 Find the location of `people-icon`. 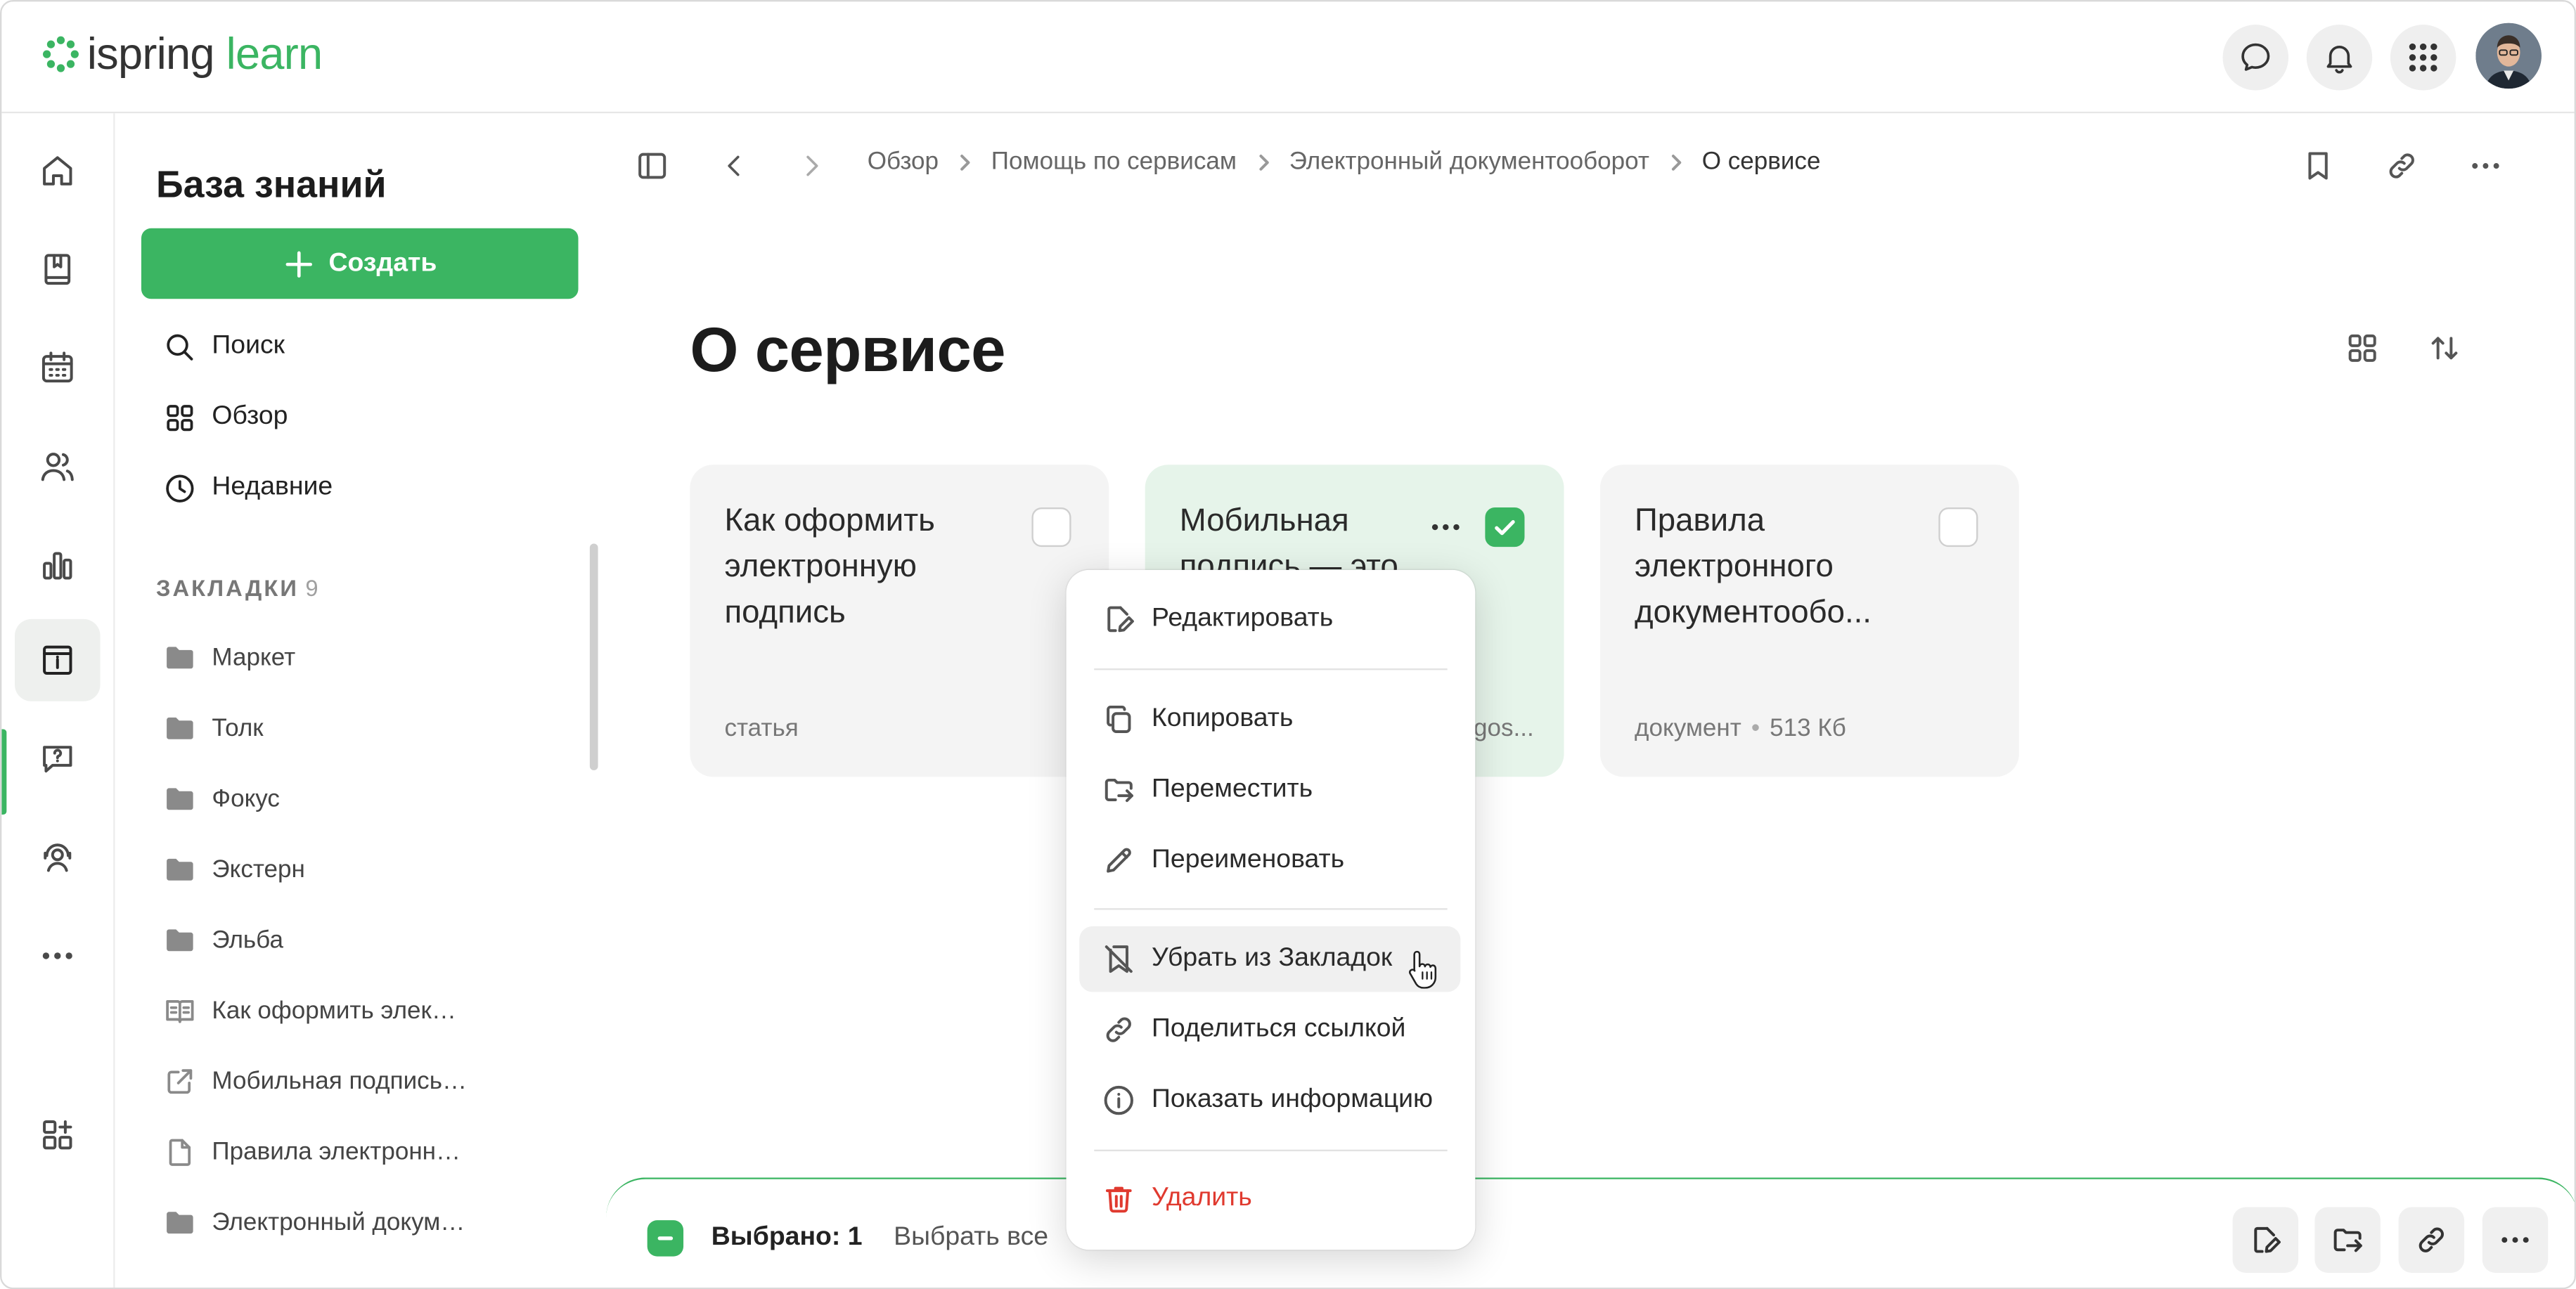

people-icon is located at coordinates (57, 467).